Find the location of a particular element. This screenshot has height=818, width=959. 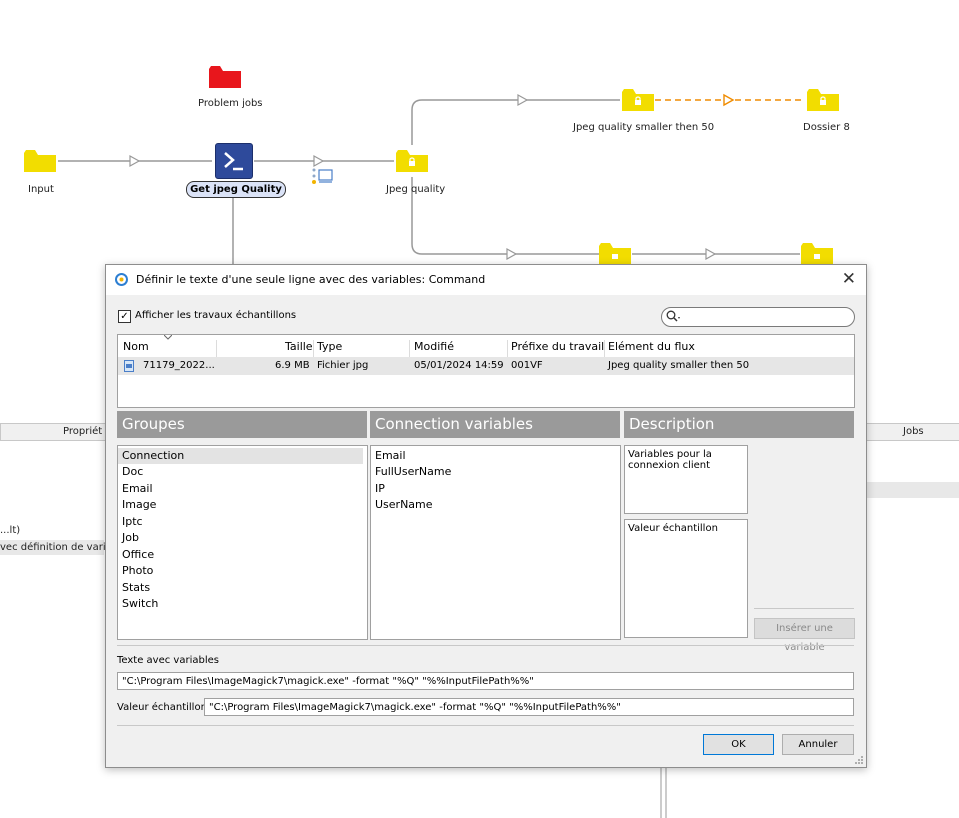

jpeg-quality-label: Jpeg quality is located at coordinates (416, 189).